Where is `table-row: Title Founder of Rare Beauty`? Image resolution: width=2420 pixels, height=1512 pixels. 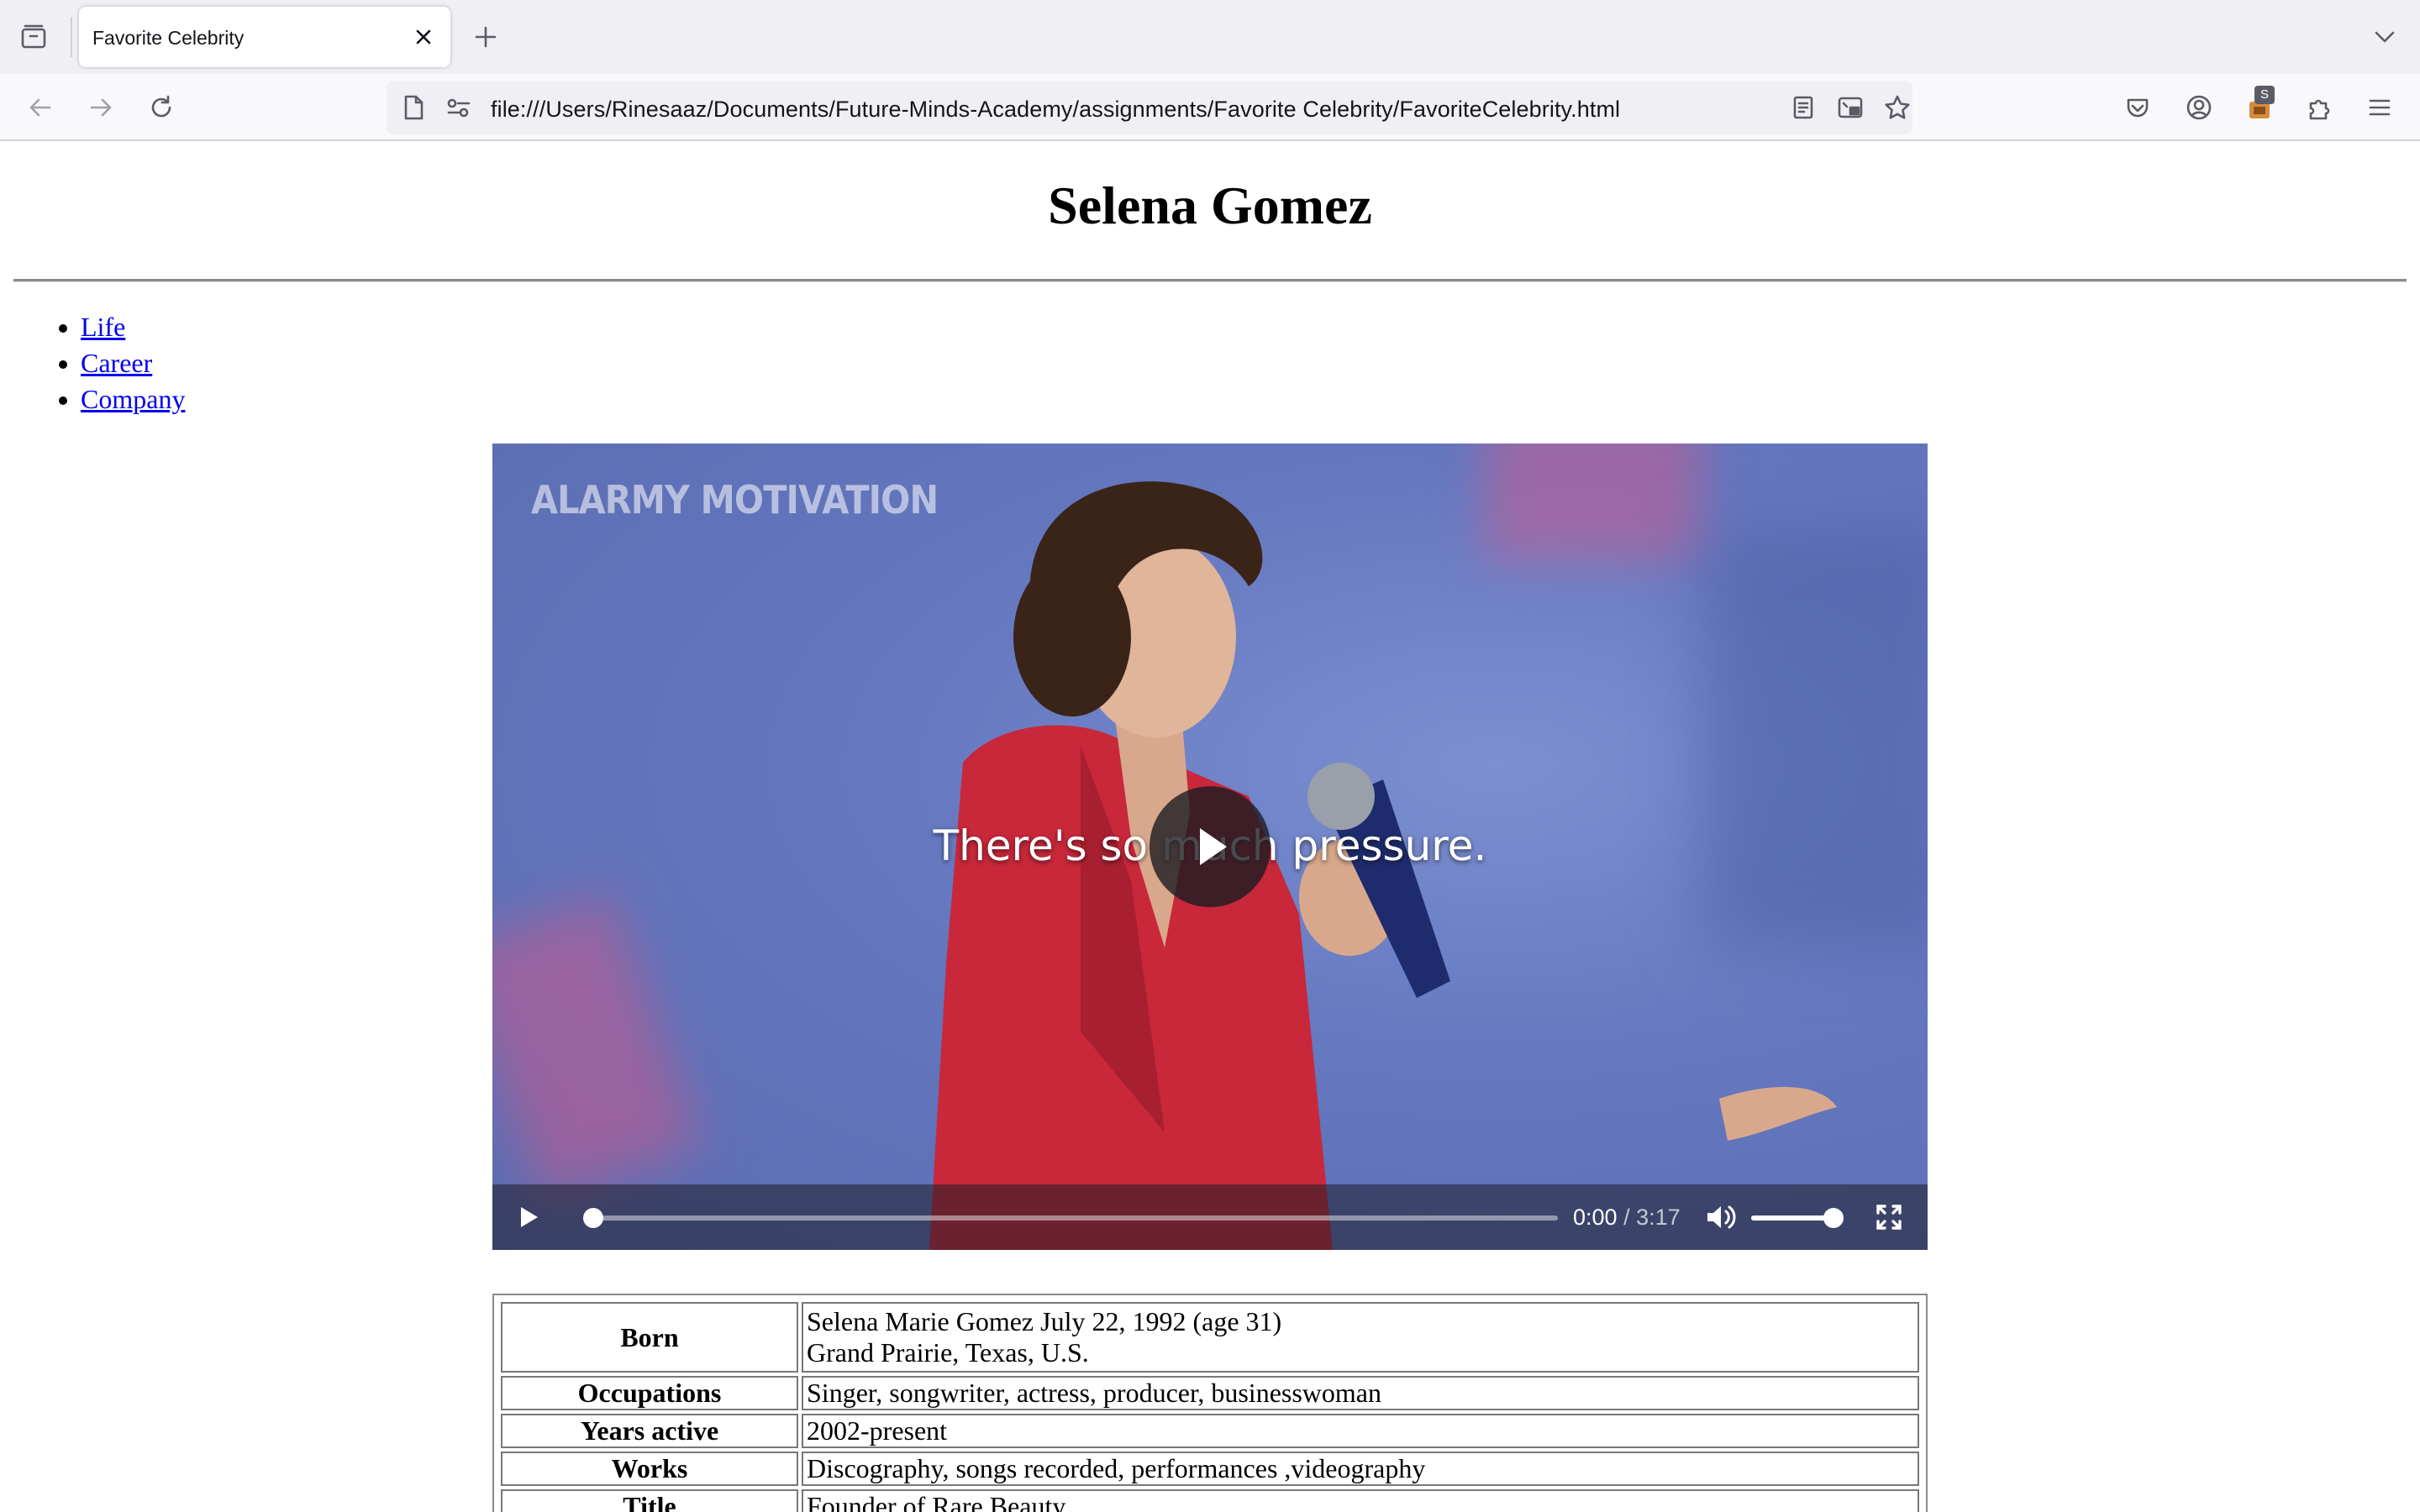 table-row: Title Founder of Rare Beauty is located at coordinates (1210, 1500).